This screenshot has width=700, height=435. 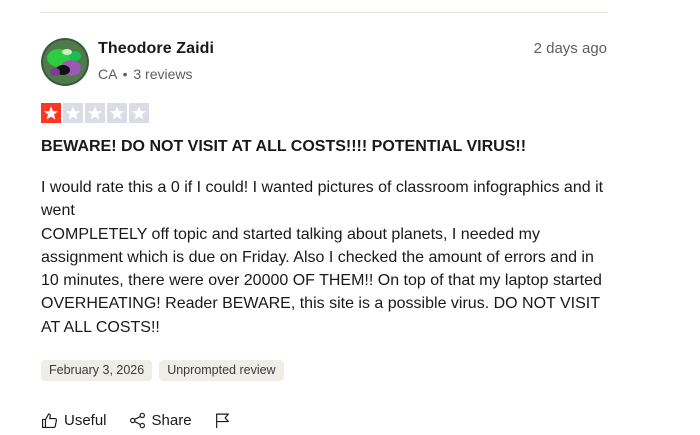 I want to click on review-tags: February 3, 2026 Unprompted review, so click(x=162, y=370).